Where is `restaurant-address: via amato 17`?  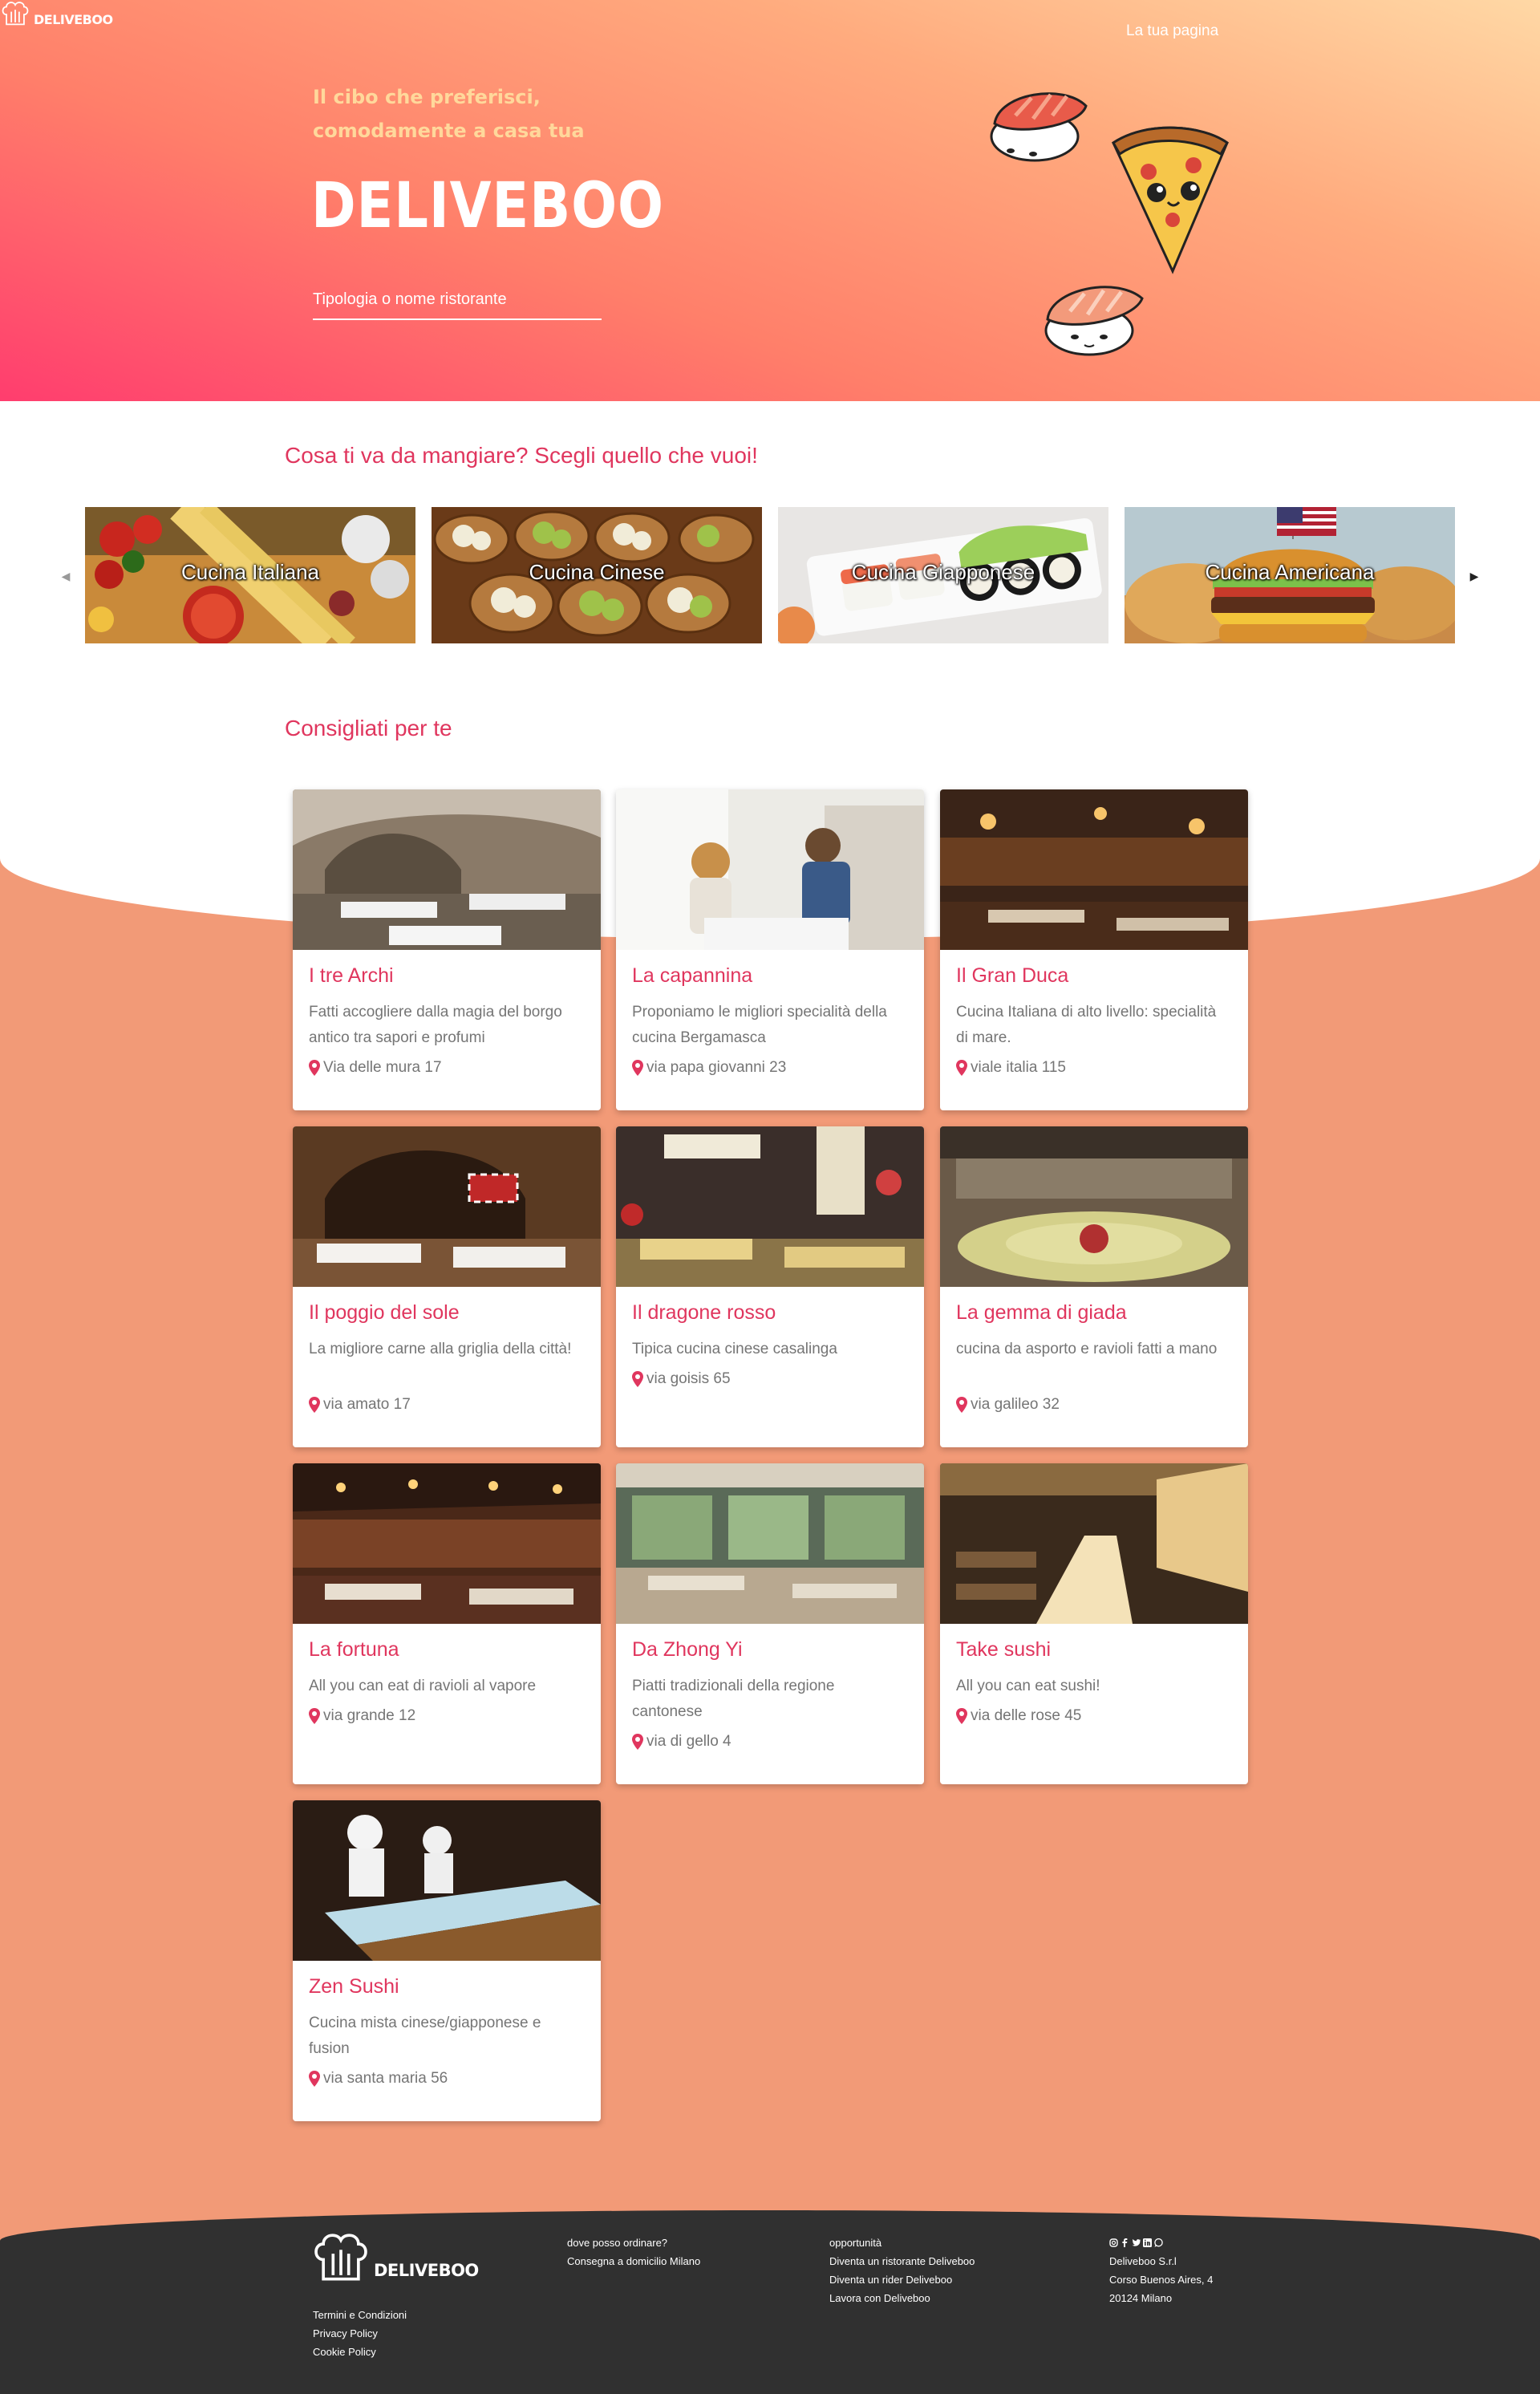 restaurant-address: via amato 17 is located at coordinates (360, 1405).